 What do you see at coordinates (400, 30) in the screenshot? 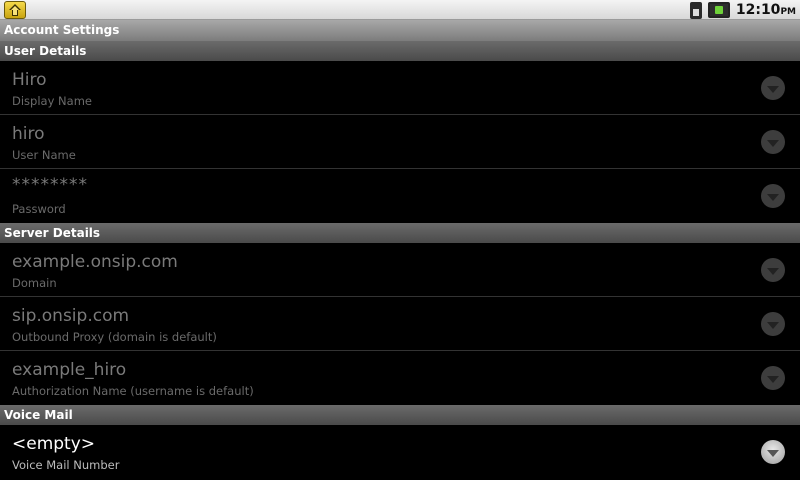
I see `window-title: Account Settings` at bounding box center [400, 30].